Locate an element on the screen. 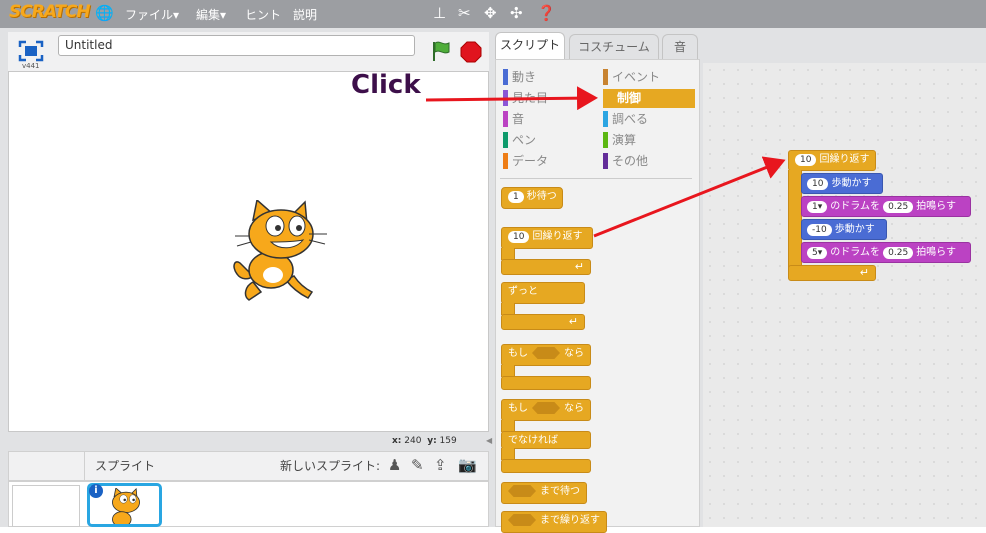 This screenshot has height=533, width=986. menu-bar: SCRATCH 🌐 ファイル▾ 編集▾ ヒント 説明 ⊥ ✂ ✥ ✣ ❓ is located at coordinates (493, 14).